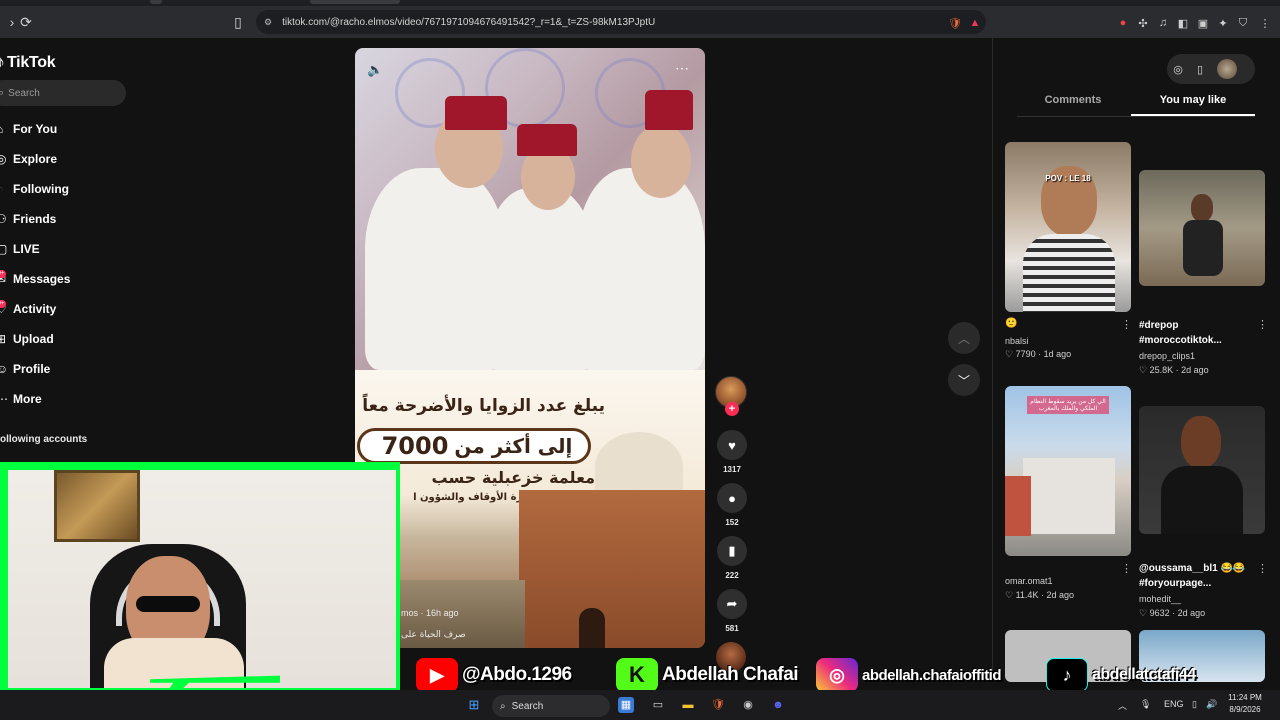 The width and height of the screenshot is (1280, 720). What do you see at coordinates (1183, 23) in the screenshot?
I see `sidebar-icon: ◧` at bounding box center [1183, 23].